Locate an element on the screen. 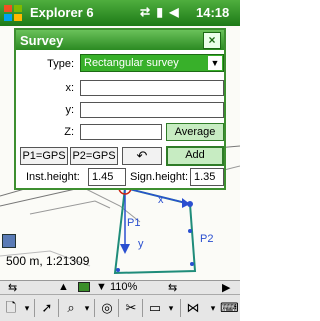  map-y-axis-label: y is located at coordinates (141, 244).